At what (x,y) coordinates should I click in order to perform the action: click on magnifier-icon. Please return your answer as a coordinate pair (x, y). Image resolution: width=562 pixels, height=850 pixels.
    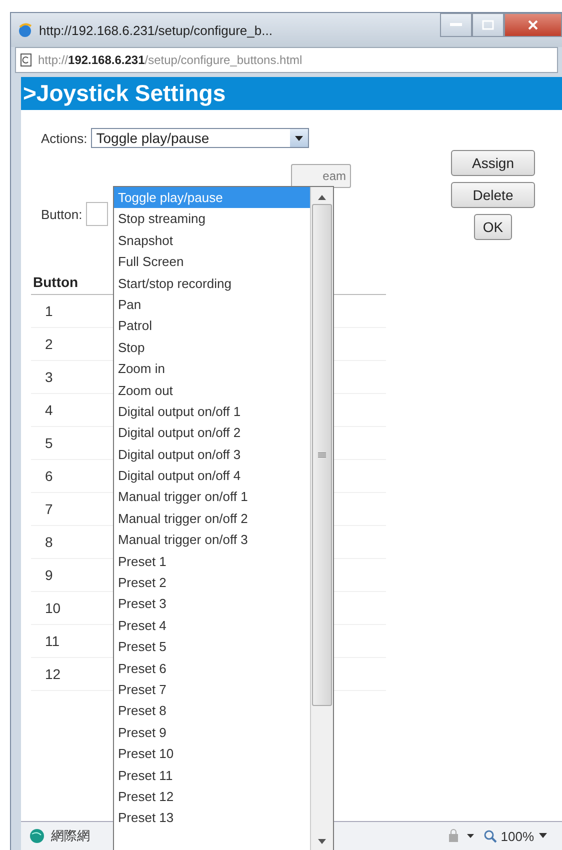
    Looking at the image, I should click on (489, 836).